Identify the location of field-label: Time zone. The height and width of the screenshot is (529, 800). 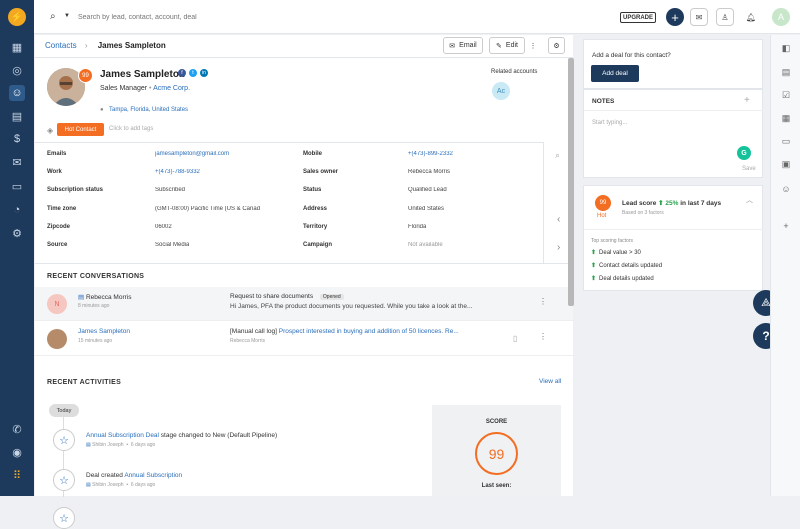
(62, 209).